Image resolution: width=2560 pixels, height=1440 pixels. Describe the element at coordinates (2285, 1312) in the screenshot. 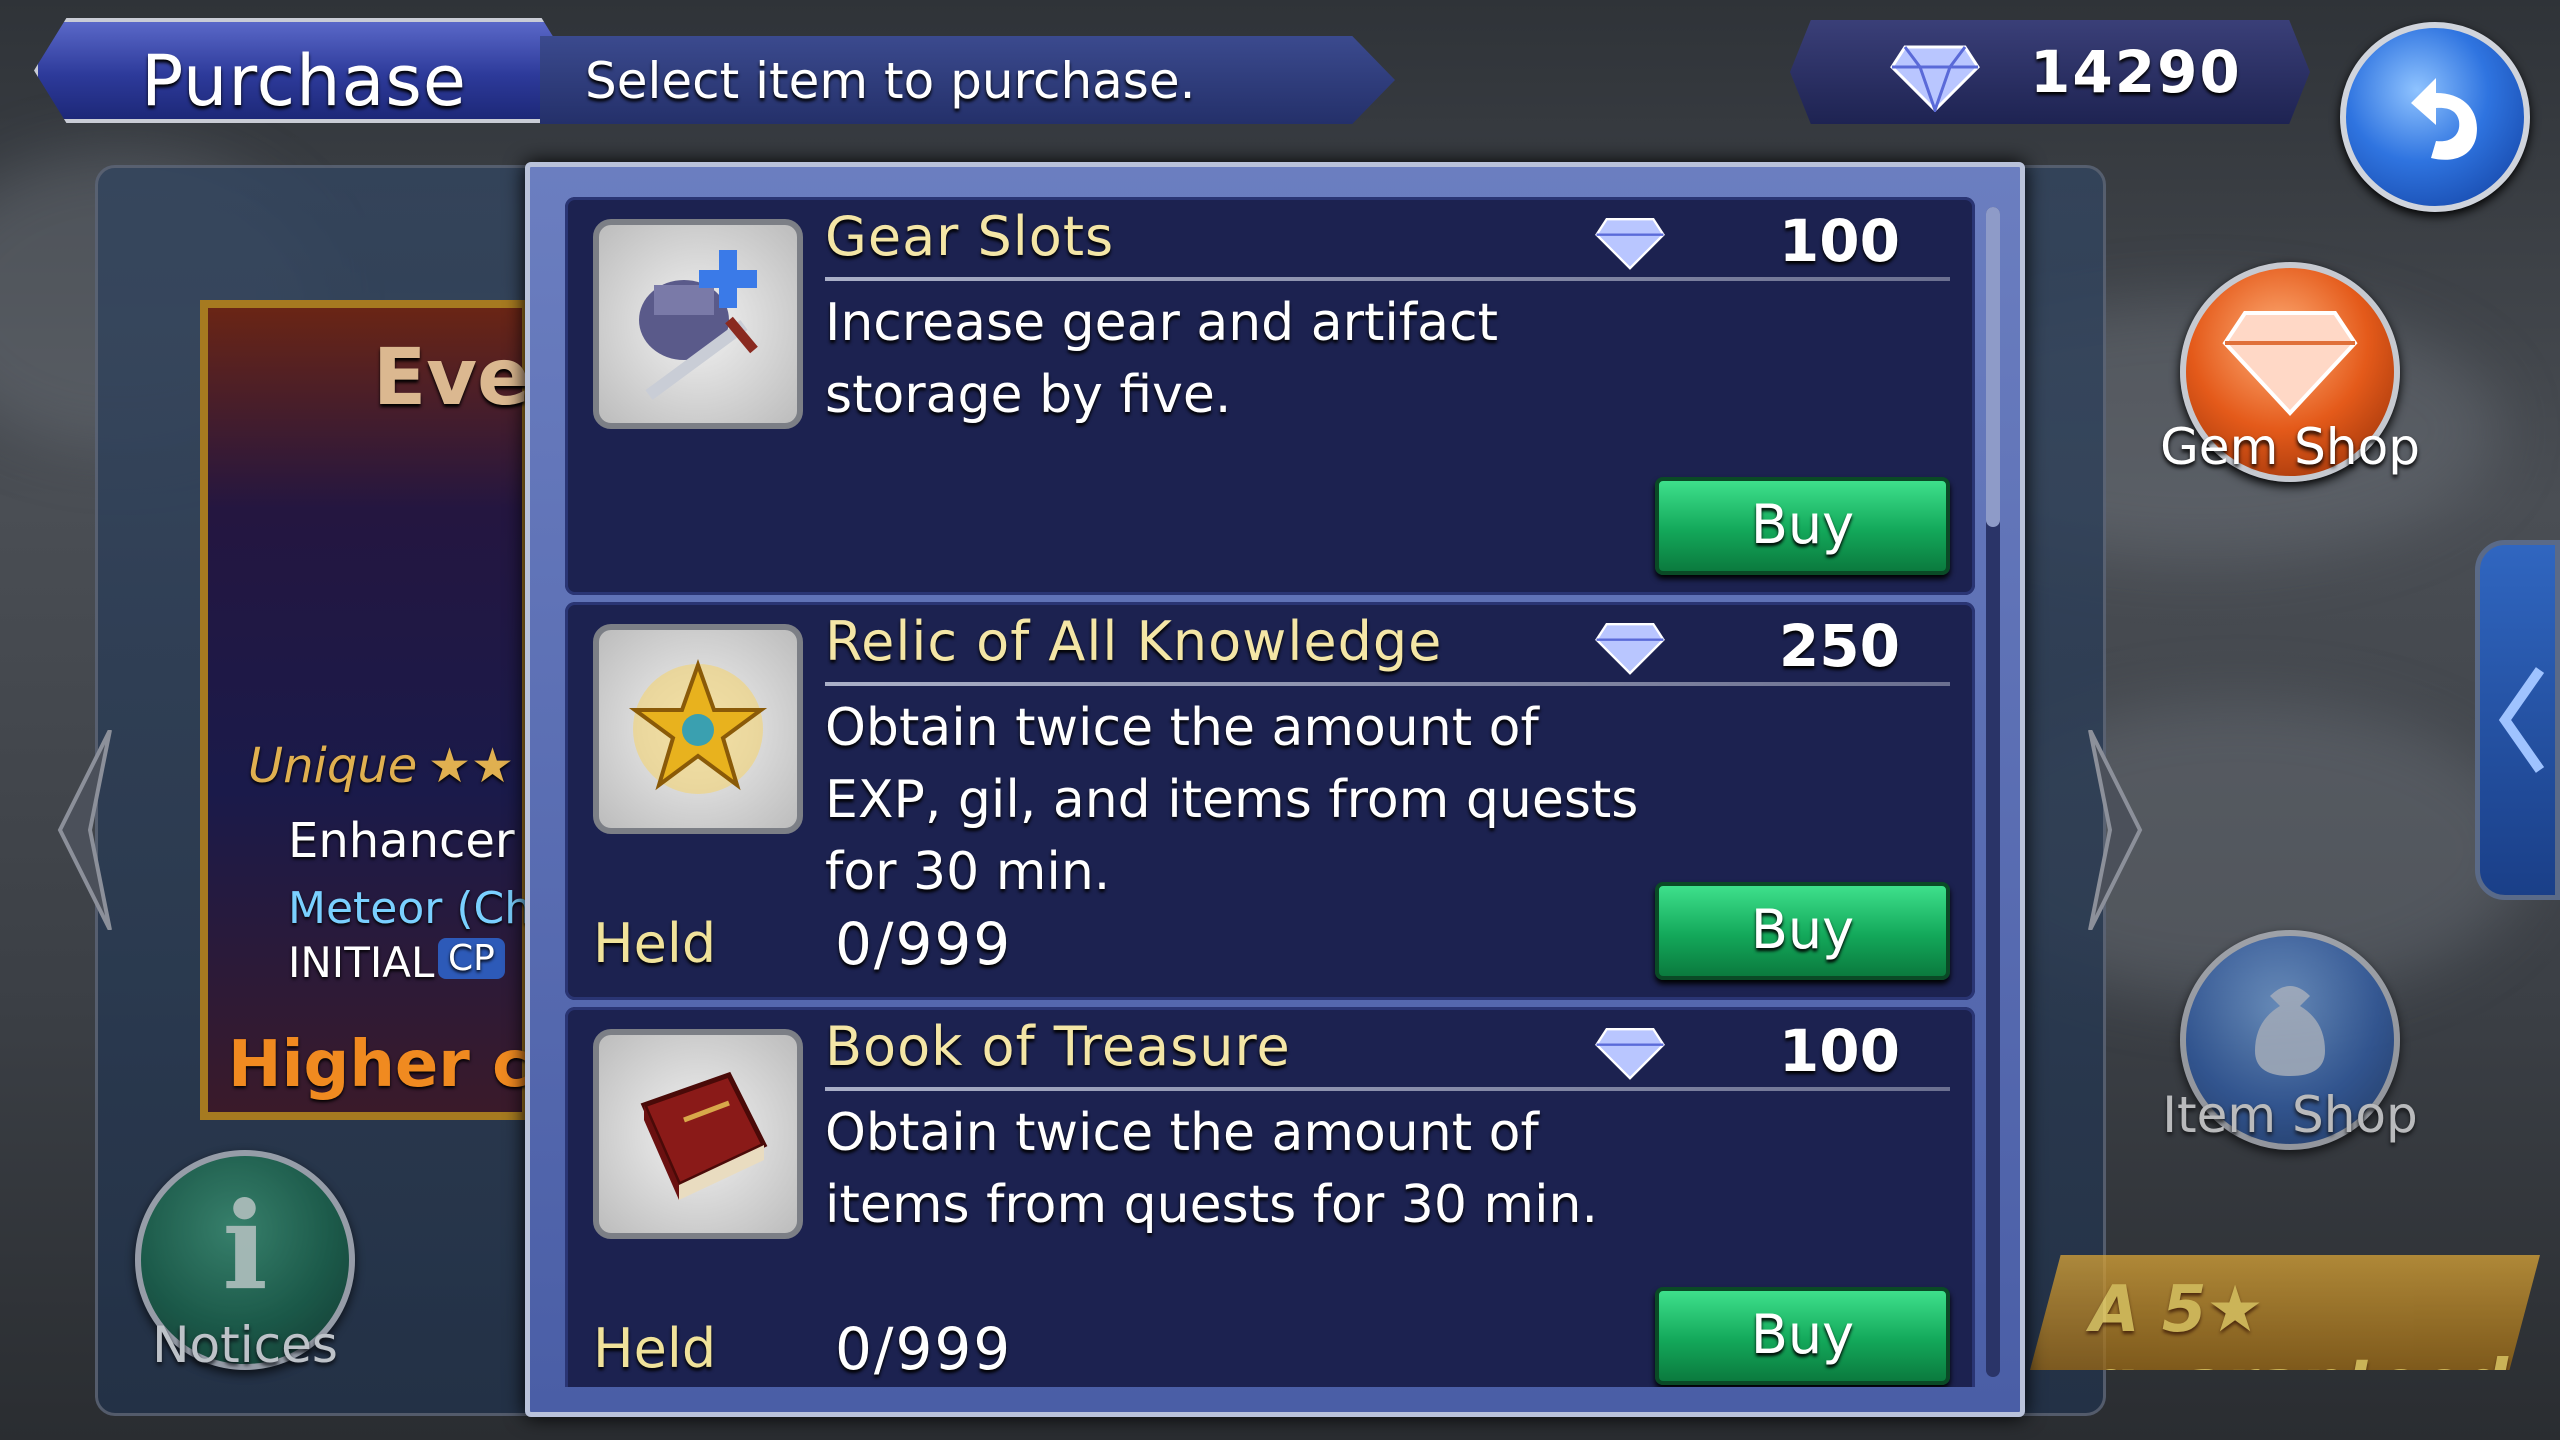

I see `guarantee-banner: A 5★ guaranteed!` at that location.